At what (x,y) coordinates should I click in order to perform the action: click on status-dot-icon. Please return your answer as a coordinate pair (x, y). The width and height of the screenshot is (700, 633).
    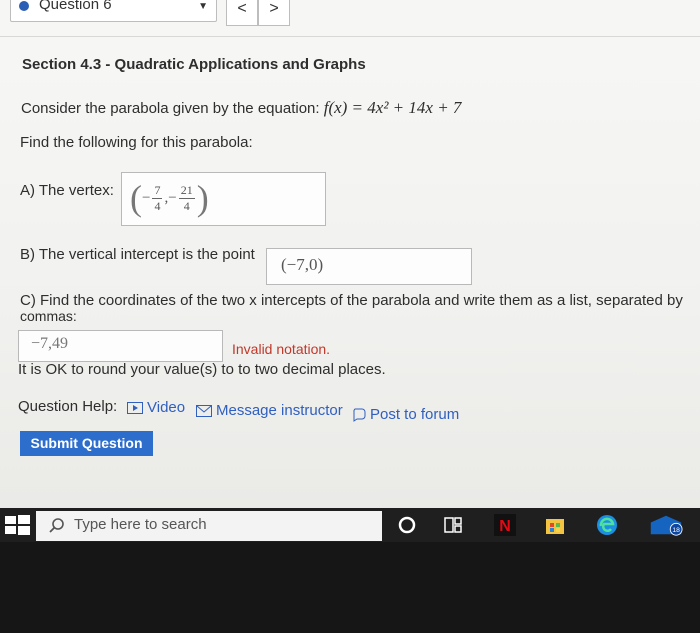
    Looking at the image, I should click on (24, 6).